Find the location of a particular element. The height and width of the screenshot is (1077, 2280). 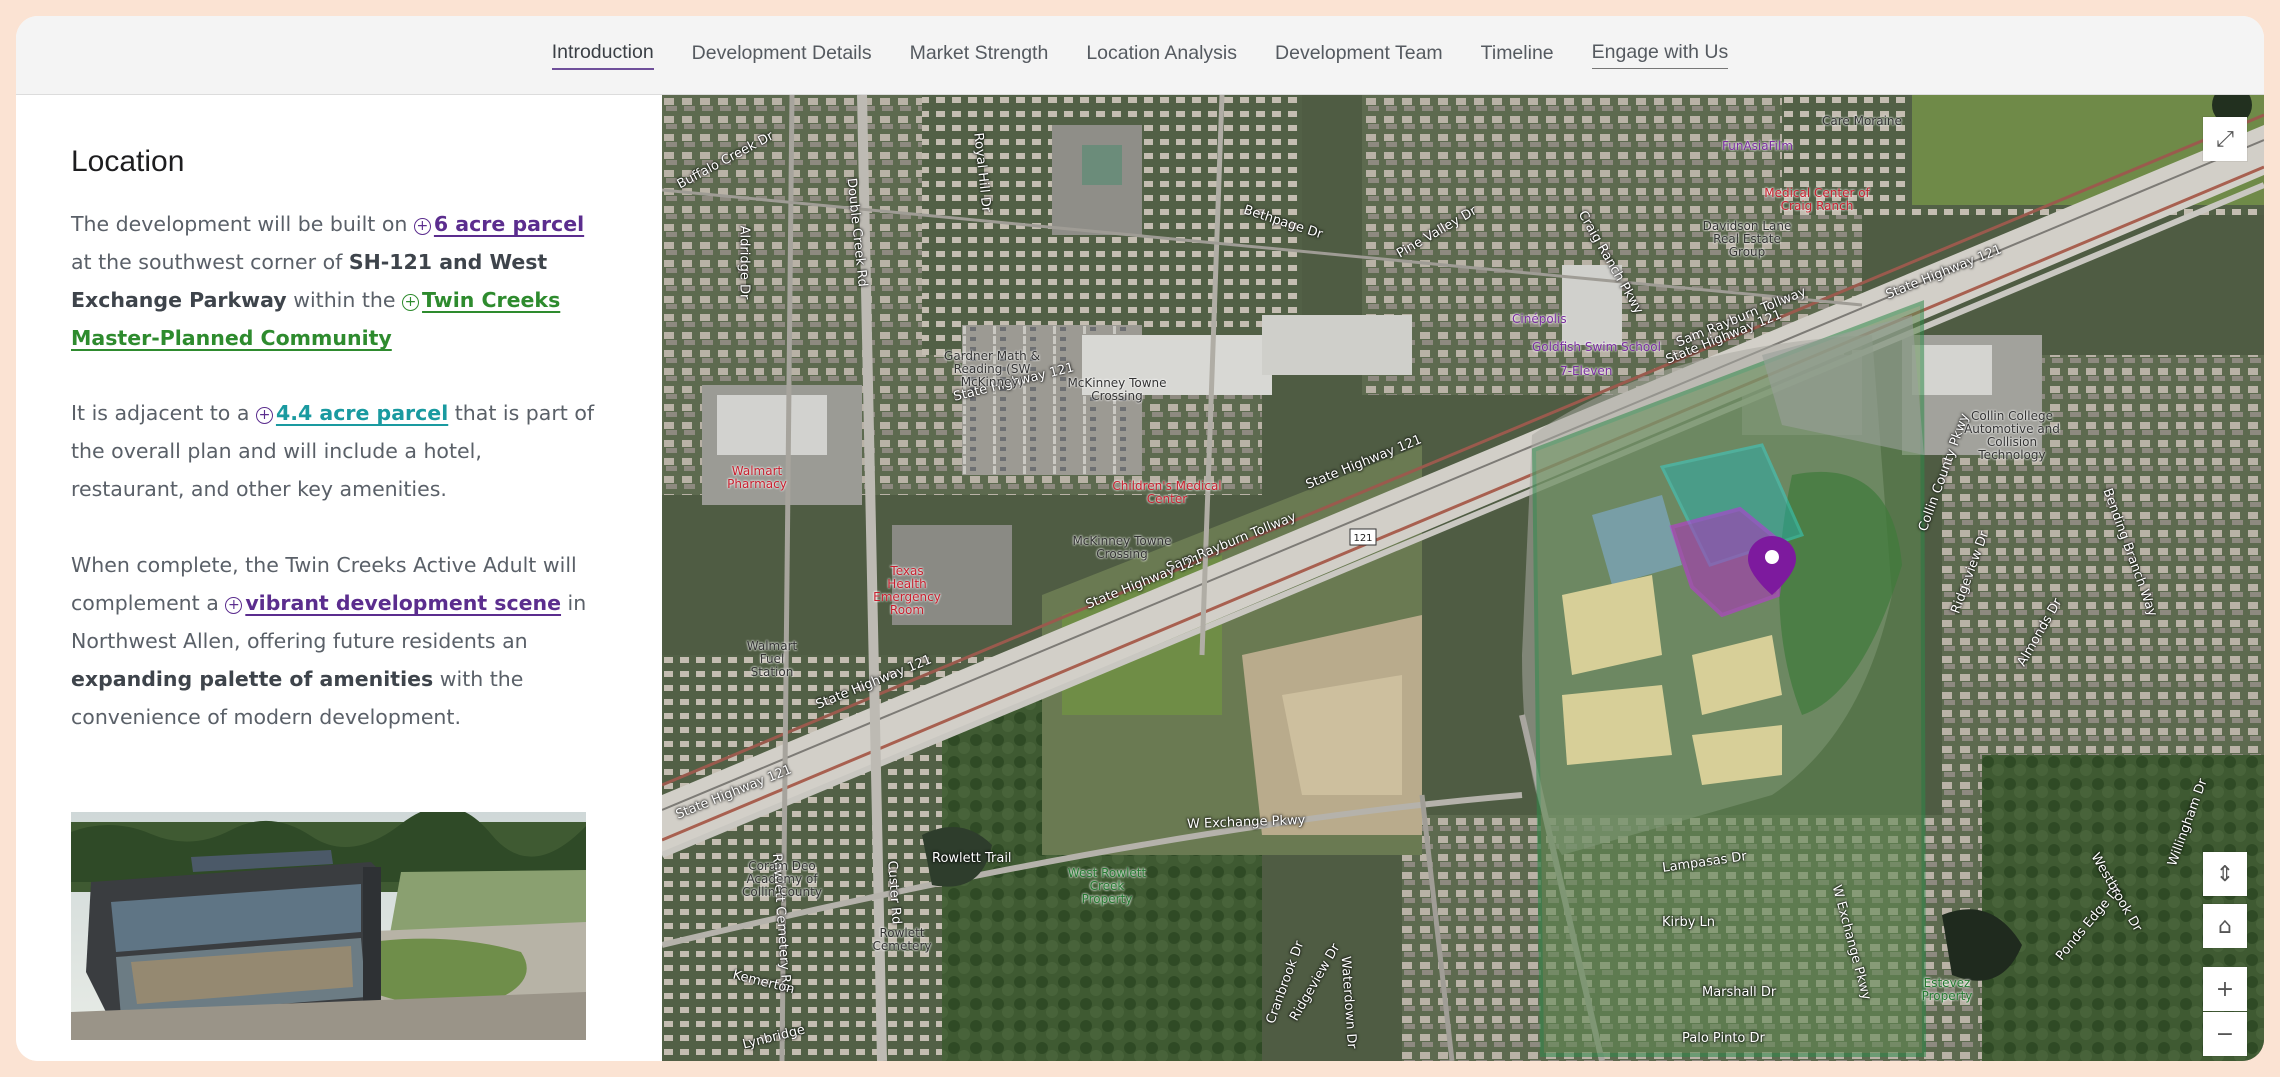

nav-development-team: Development Team is located at coordinates (1359, 55).